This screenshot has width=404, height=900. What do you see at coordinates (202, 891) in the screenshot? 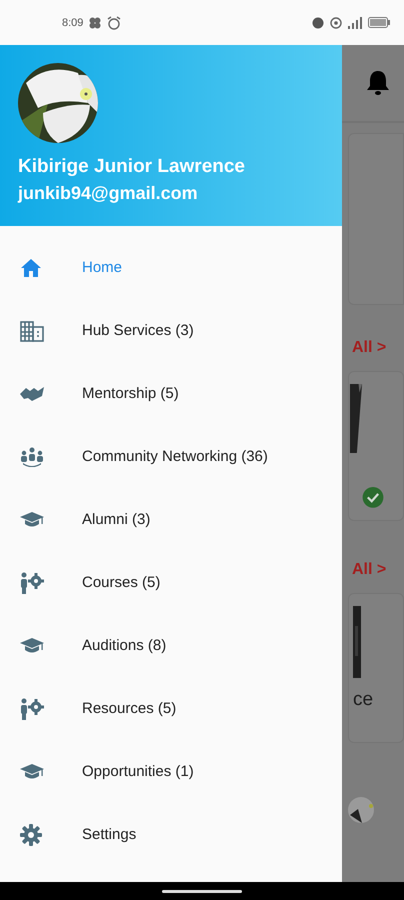
I see `home-handle` at bounding box center [202, 891].